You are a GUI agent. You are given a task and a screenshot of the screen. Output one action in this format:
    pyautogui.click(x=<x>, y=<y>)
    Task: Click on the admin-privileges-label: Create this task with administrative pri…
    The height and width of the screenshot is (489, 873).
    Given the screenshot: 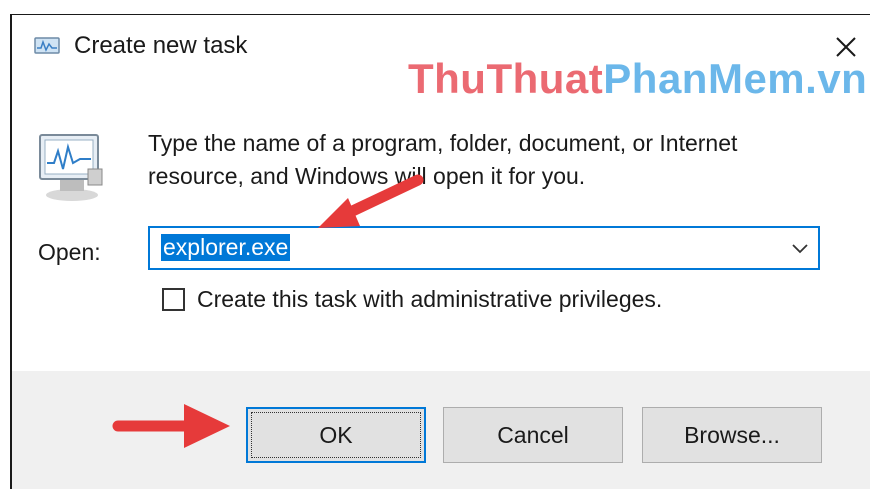 What is the action you would take?
    pyautogui.click(x=429, y=299)
    